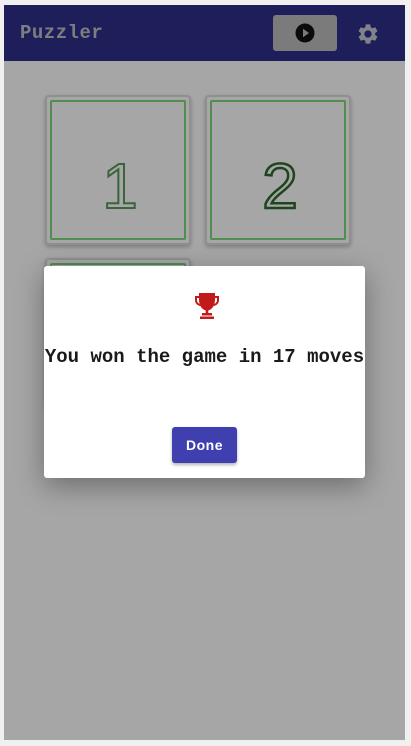 This screenshot has width=411, height=746. What do you see at coordinates (204, 445) in the screenshot?
I see `done-button: Done` at bounding box center [204, 445].